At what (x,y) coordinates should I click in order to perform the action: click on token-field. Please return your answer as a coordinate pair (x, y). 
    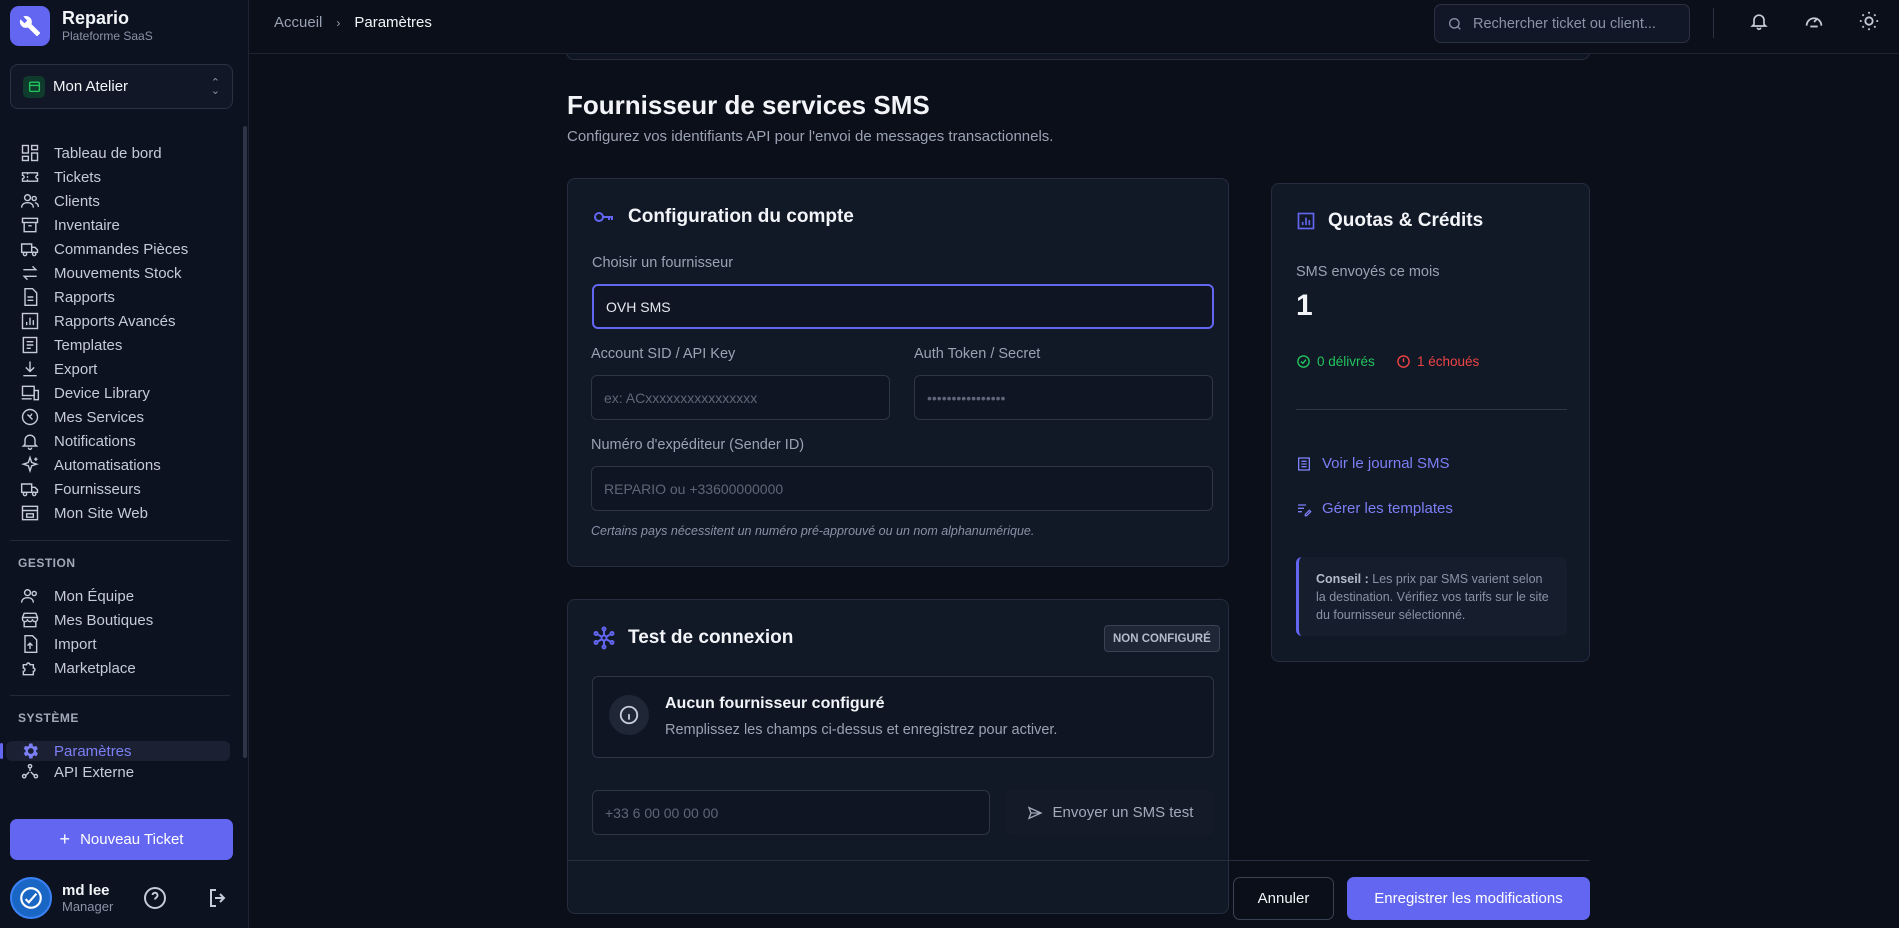
    Looking at the image, I should click on (1063, 397).